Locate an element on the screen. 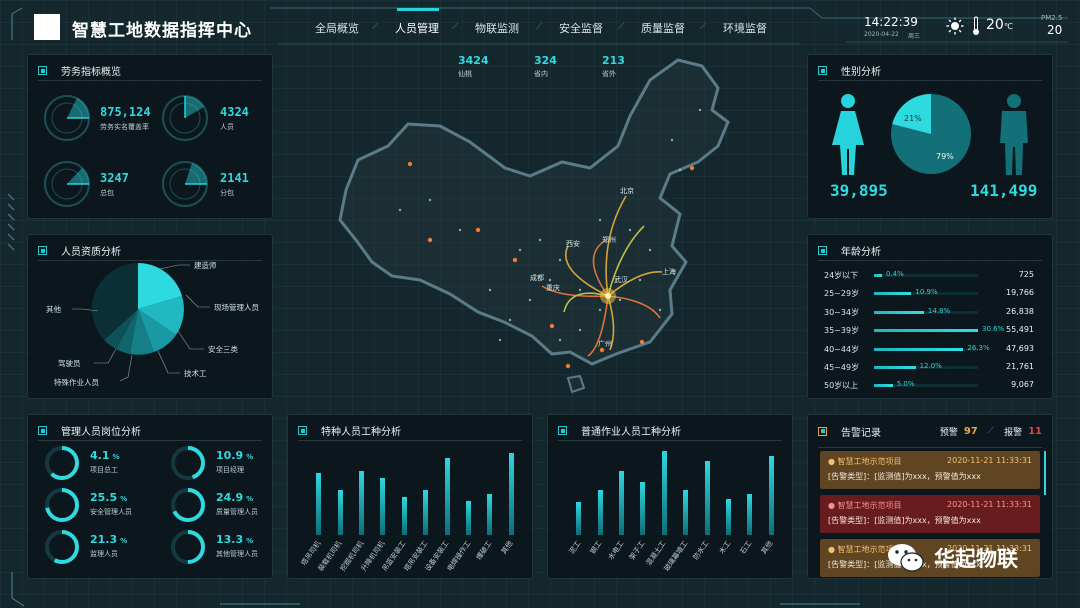 The image size is (1080, 608). alert-name-text: 智慧工地示范项目 is located at coordinates (869, 505).